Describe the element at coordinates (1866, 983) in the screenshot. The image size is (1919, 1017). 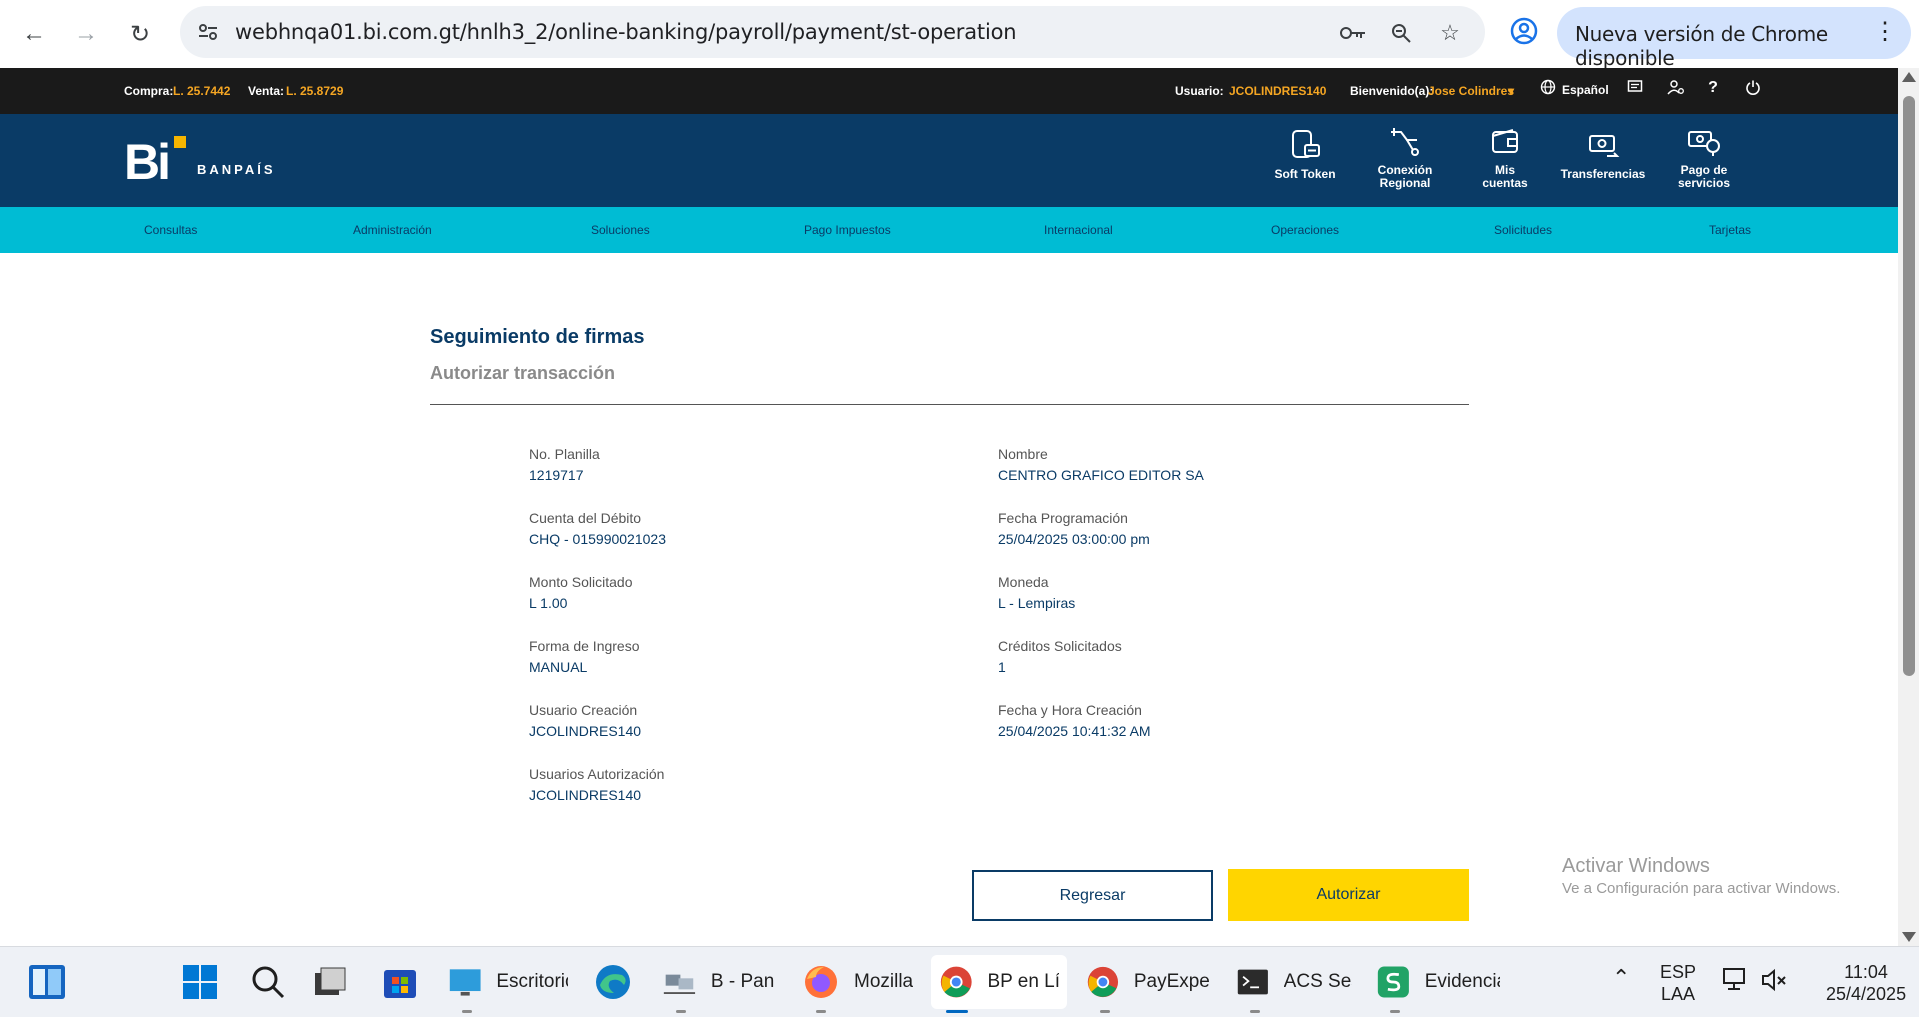
I see `system-clock: 11:04 25/4/2025` at that location.